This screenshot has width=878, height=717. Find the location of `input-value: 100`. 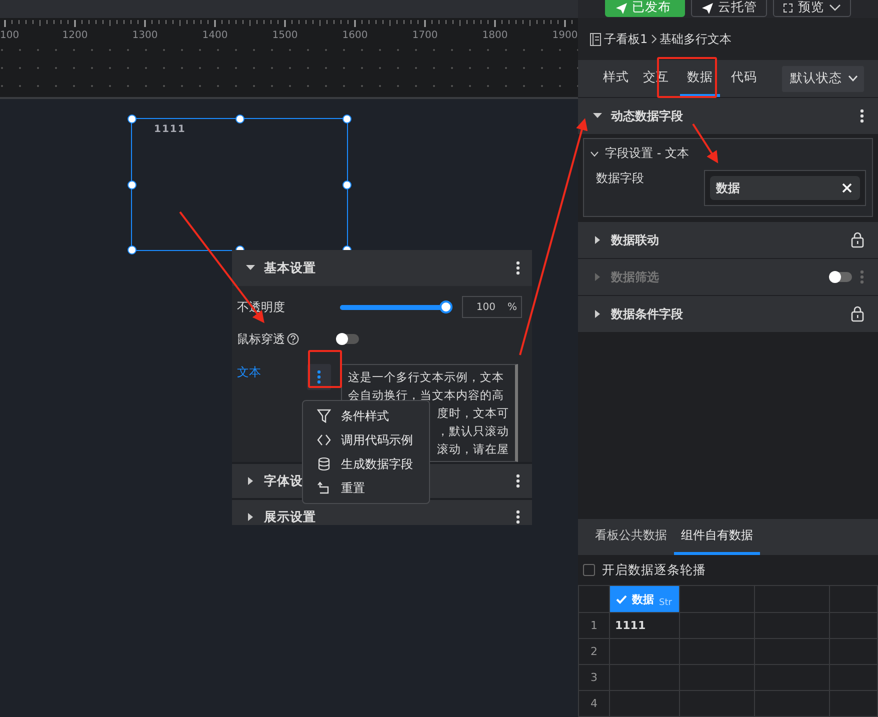

input-value: 100 is located at coordinates (486, 307).